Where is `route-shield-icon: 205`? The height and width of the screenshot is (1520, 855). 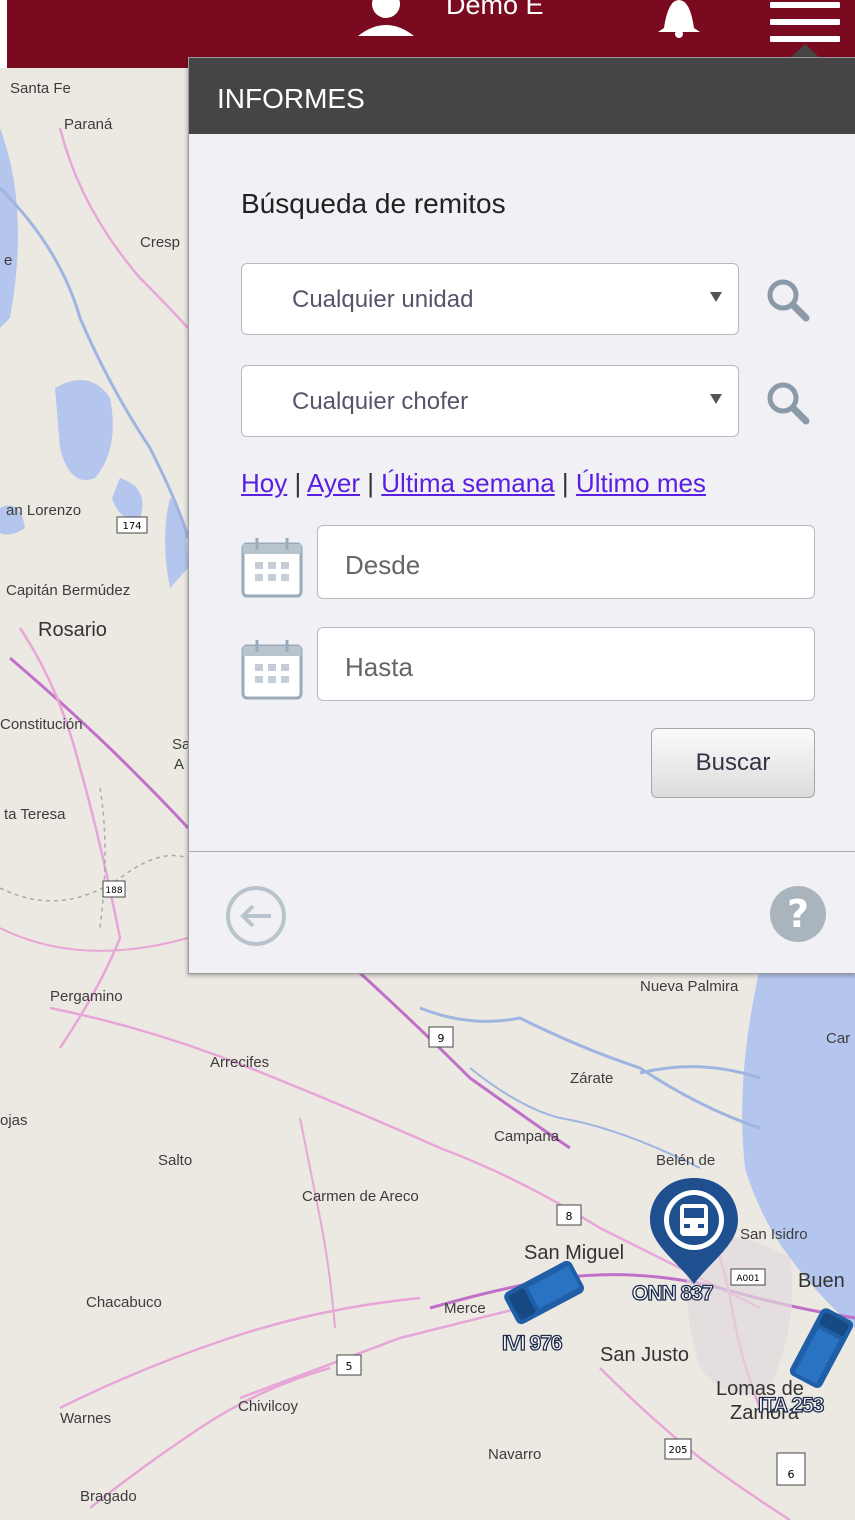 route-shield-icon: 205 is located at coordinates (678, 1449).